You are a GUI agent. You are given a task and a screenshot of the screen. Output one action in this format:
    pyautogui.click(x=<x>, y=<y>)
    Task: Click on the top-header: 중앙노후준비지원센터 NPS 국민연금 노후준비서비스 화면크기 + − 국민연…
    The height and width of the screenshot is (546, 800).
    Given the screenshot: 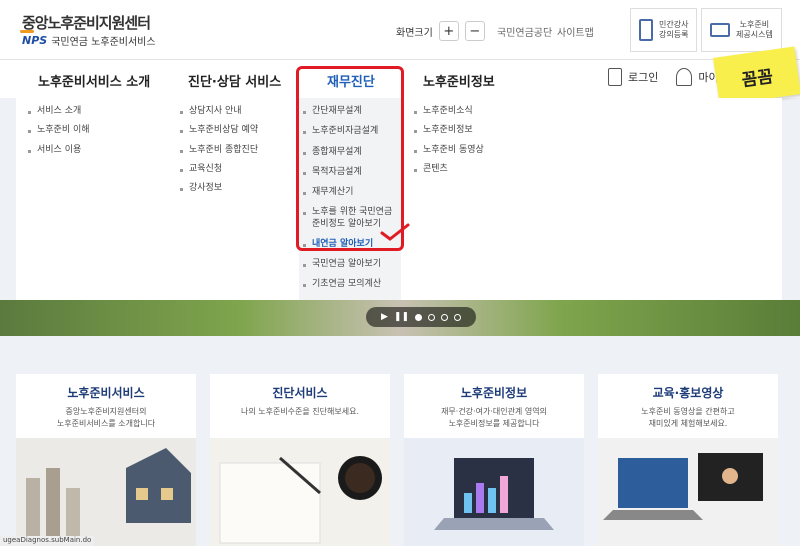 What is the action you would take?
    pyautogui.click(x=400, y=30)
    